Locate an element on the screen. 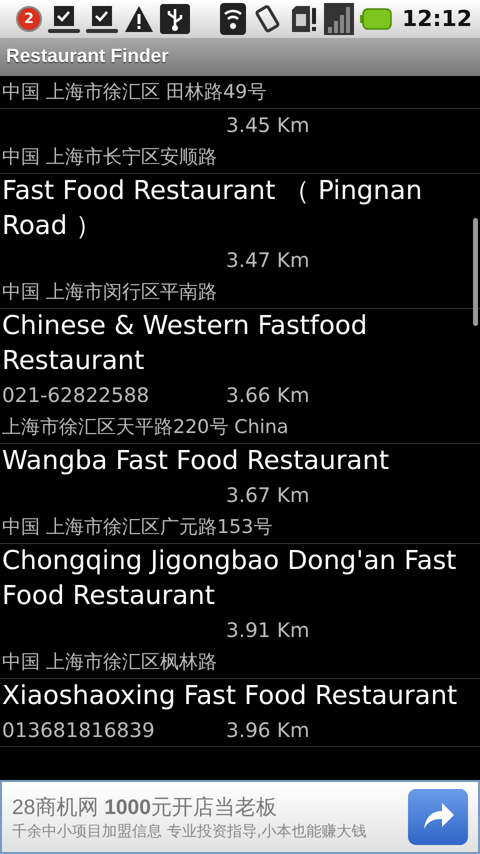 The height and width of the screenshot is (854, 480). ad-banner: 28商机网 1000元开店当老板 千余中小项目加盟信息 专业投资指导,小本也能赚大钱 is located at coordinates (240, 817).